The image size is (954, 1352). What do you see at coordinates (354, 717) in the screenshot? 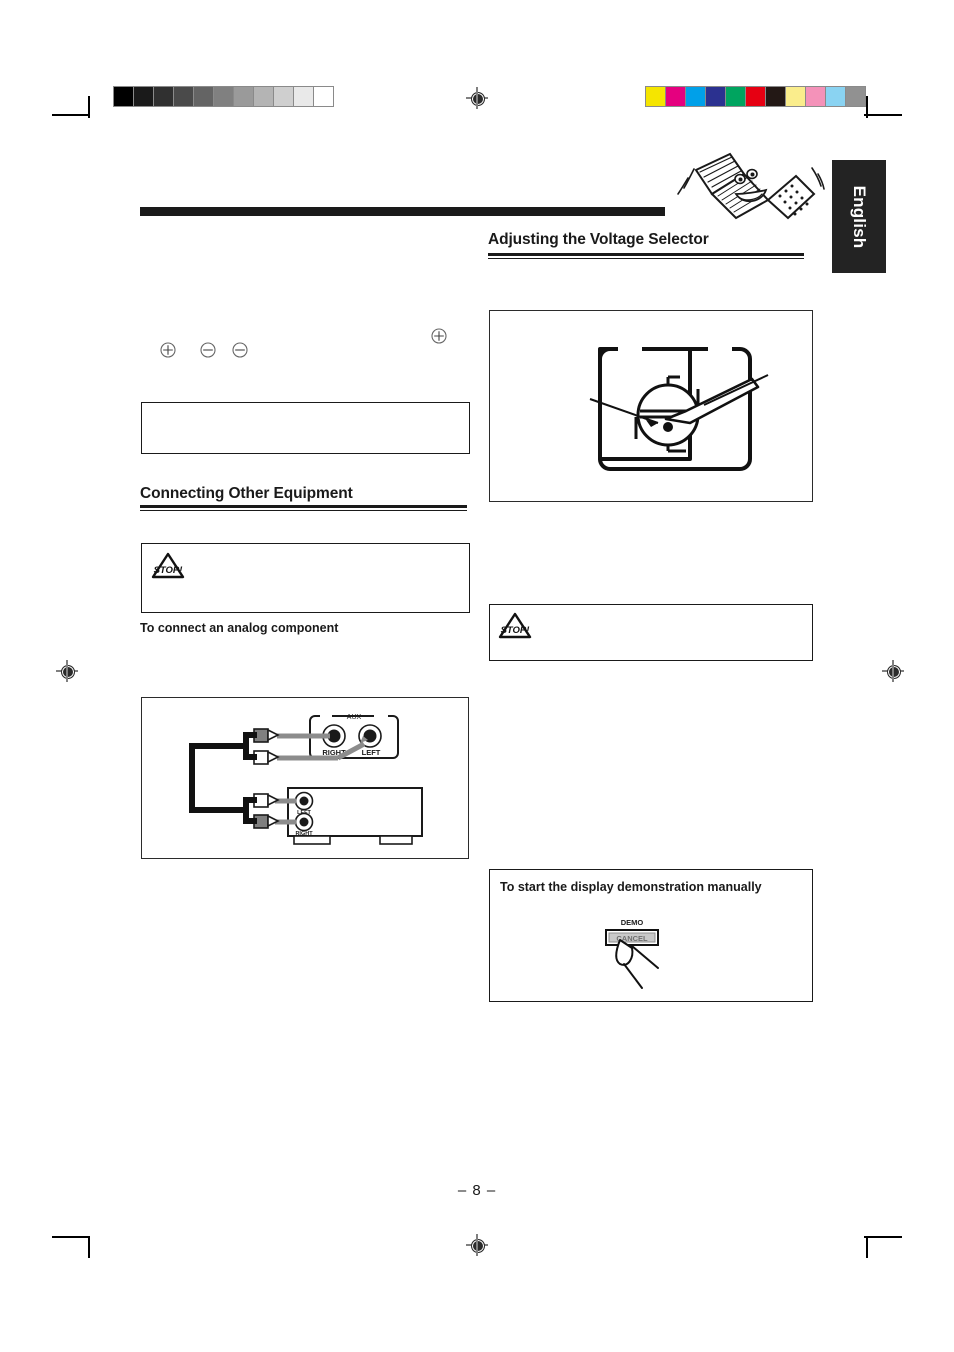
I see `aux-panel-label: AUX` at bounding box center [354, 717].